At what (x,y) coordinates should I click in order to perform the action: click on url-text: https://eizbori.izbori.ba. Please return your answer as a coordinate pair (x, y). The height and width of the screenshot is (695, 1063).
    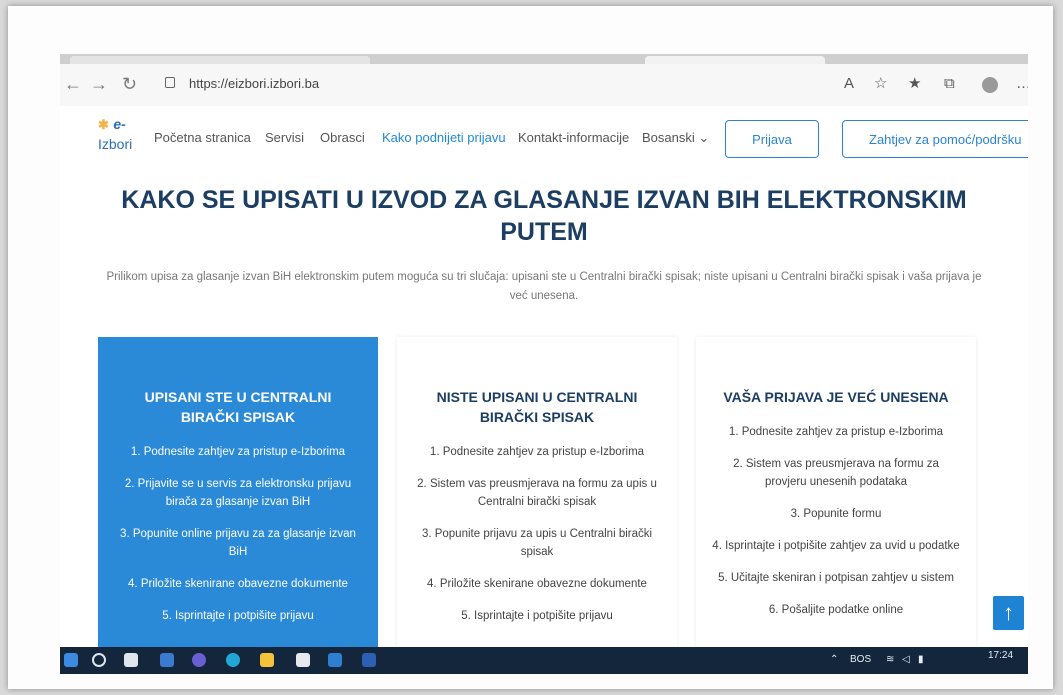
    Looking at the image, I should click on (254, 83).